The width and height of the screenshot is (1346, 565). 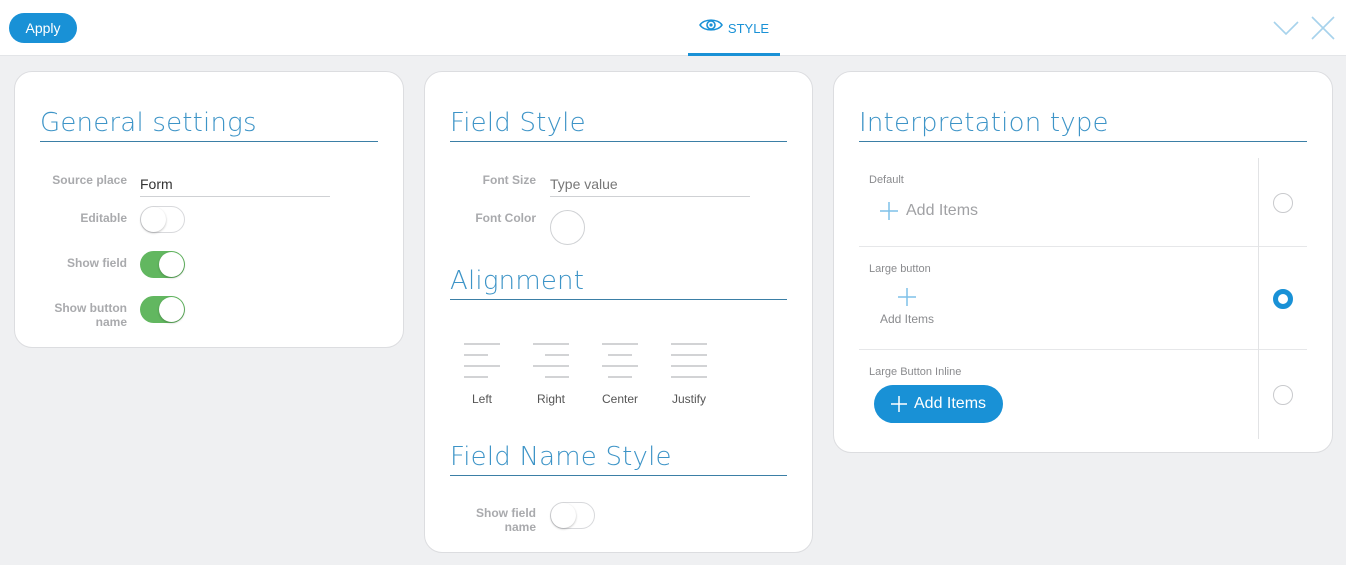 What do you see at coordinates (886, 180) in the screenshot?
I see `row-label-default: Default` at bounding box center [886, 180].